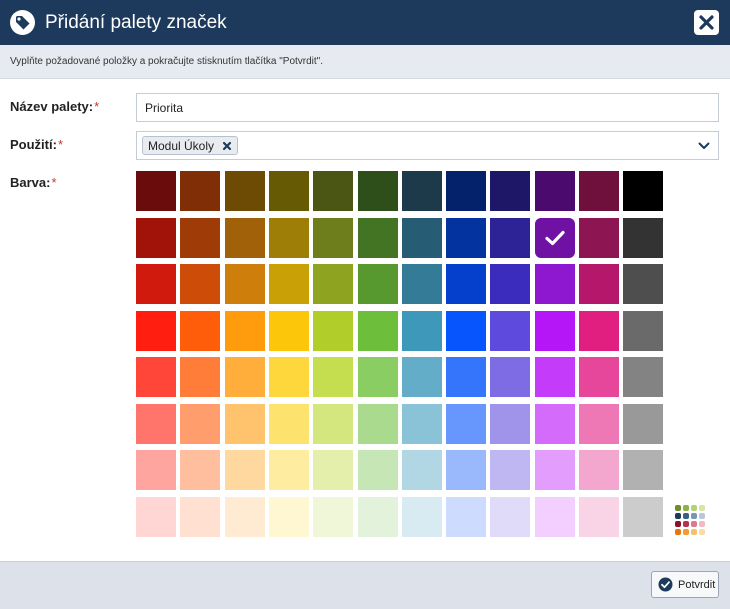 Image resolution: width=730 pixels, height=609 pixels. Describe the element at coordinates (427, 145) in the screenshot. I see `usage-select: Modul Úkoly` at that location.